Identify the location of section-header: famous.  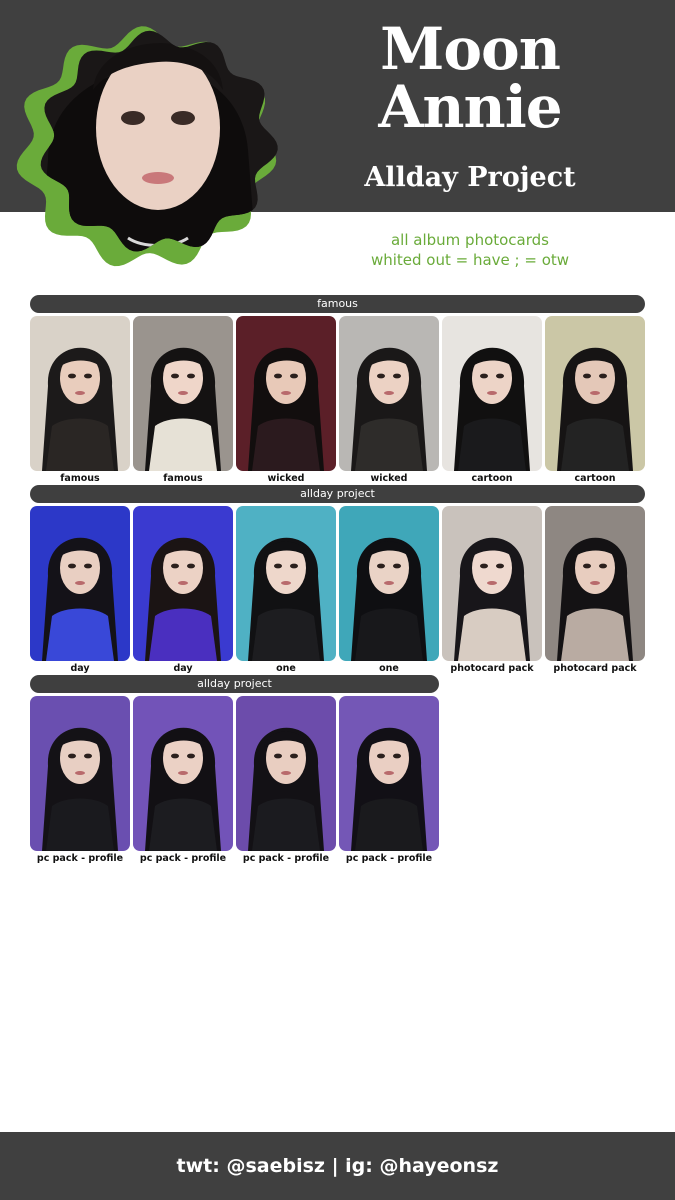
(337, 304).